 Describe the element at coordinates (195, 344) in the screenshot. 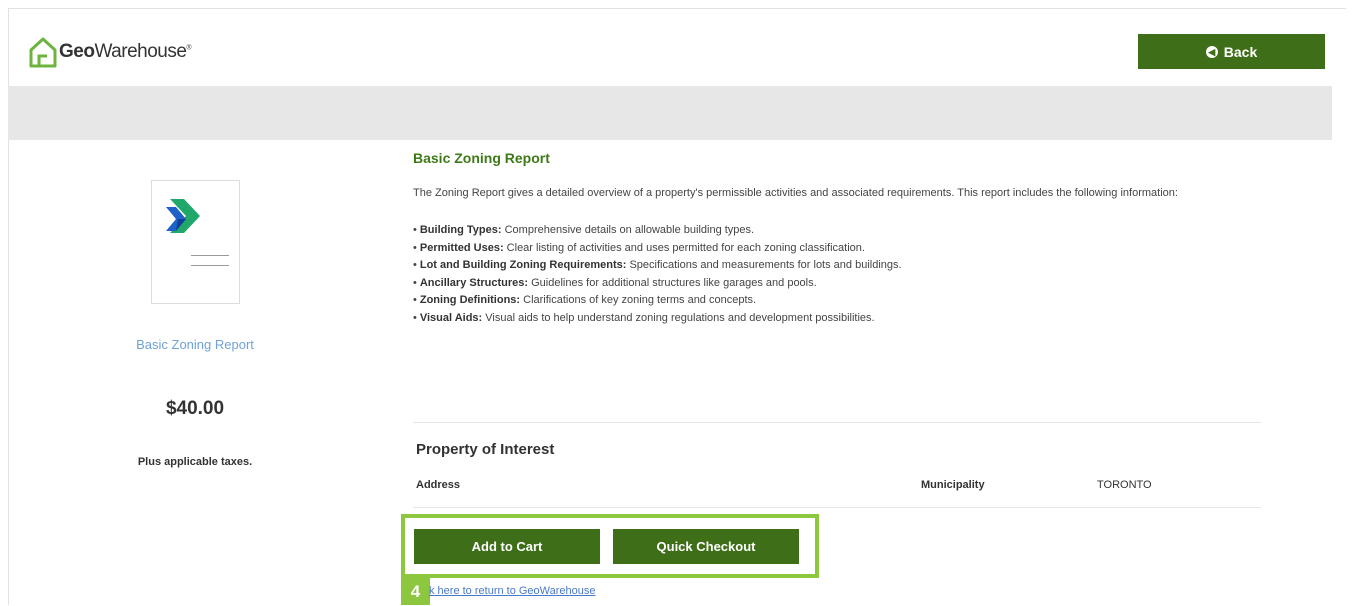

I see `product-title-link: Basic Zoning Report` at that location.